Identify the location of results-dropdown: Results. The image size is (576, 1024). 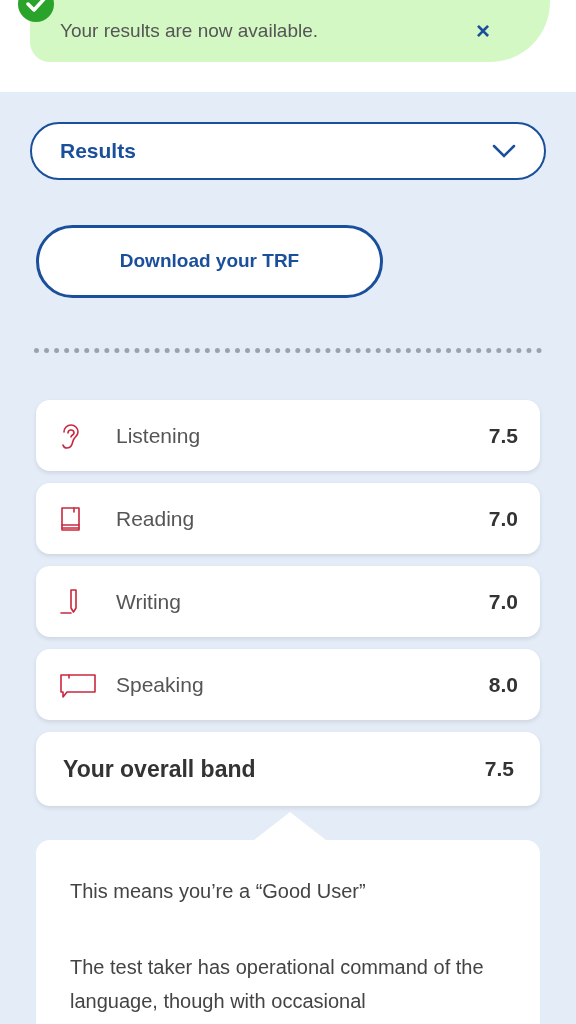
(288, 151).